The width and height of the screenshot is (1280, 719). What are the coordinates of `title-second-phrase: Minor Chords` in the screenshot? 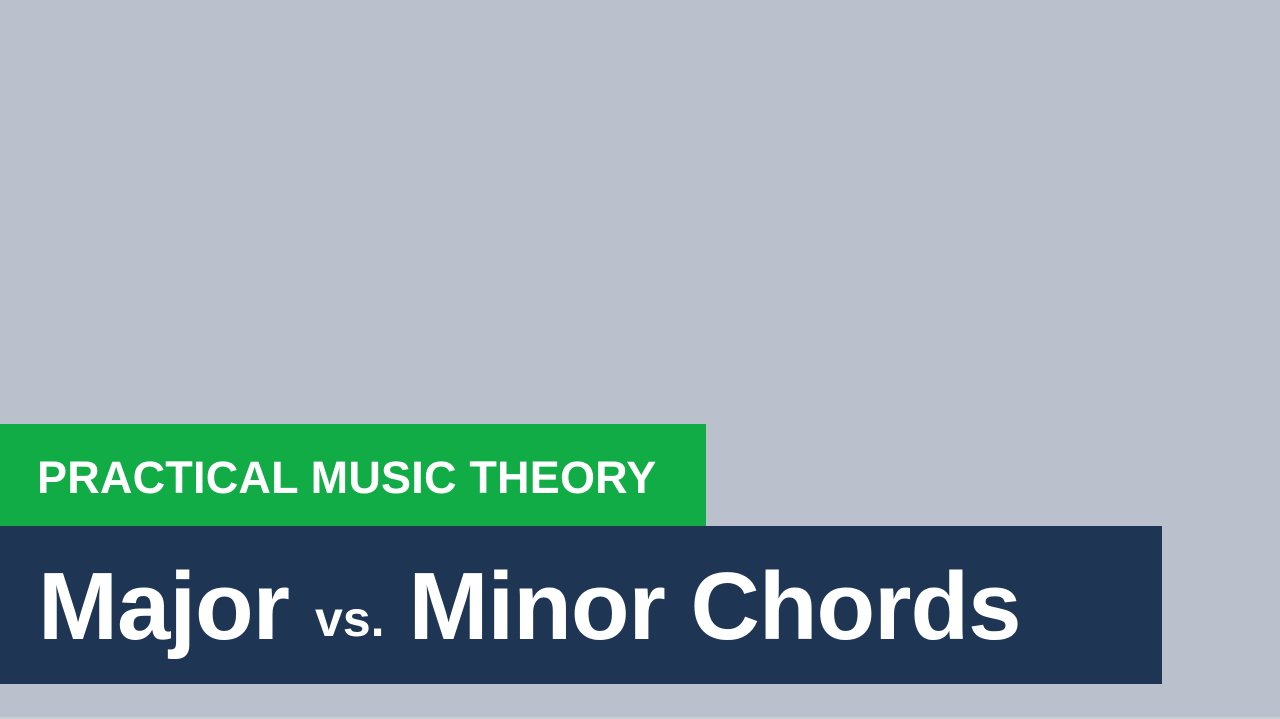 It's located at (715, 606).